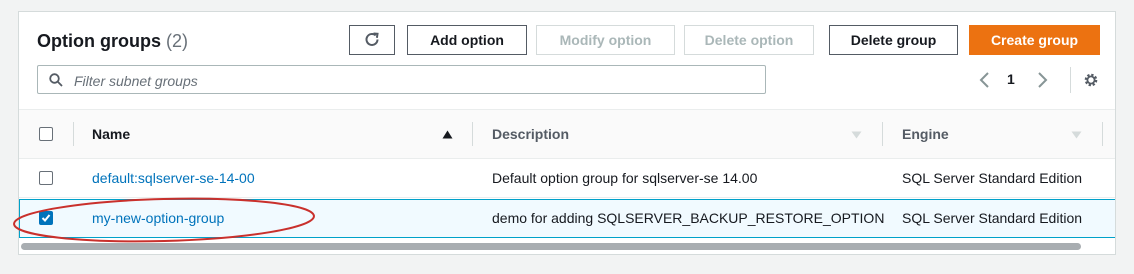  Describe the element at coordinates (56, 80) in the screenshot. I see `search-icon` at that location.